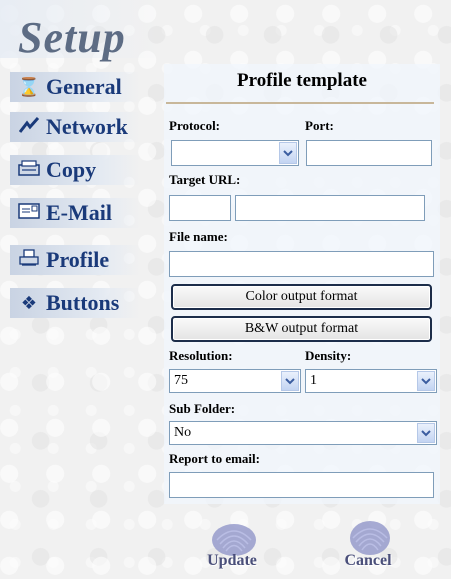 This screenshot has height=579, width=451. I want to click on sidebar-item-profile: Profile, so click(84, 260).